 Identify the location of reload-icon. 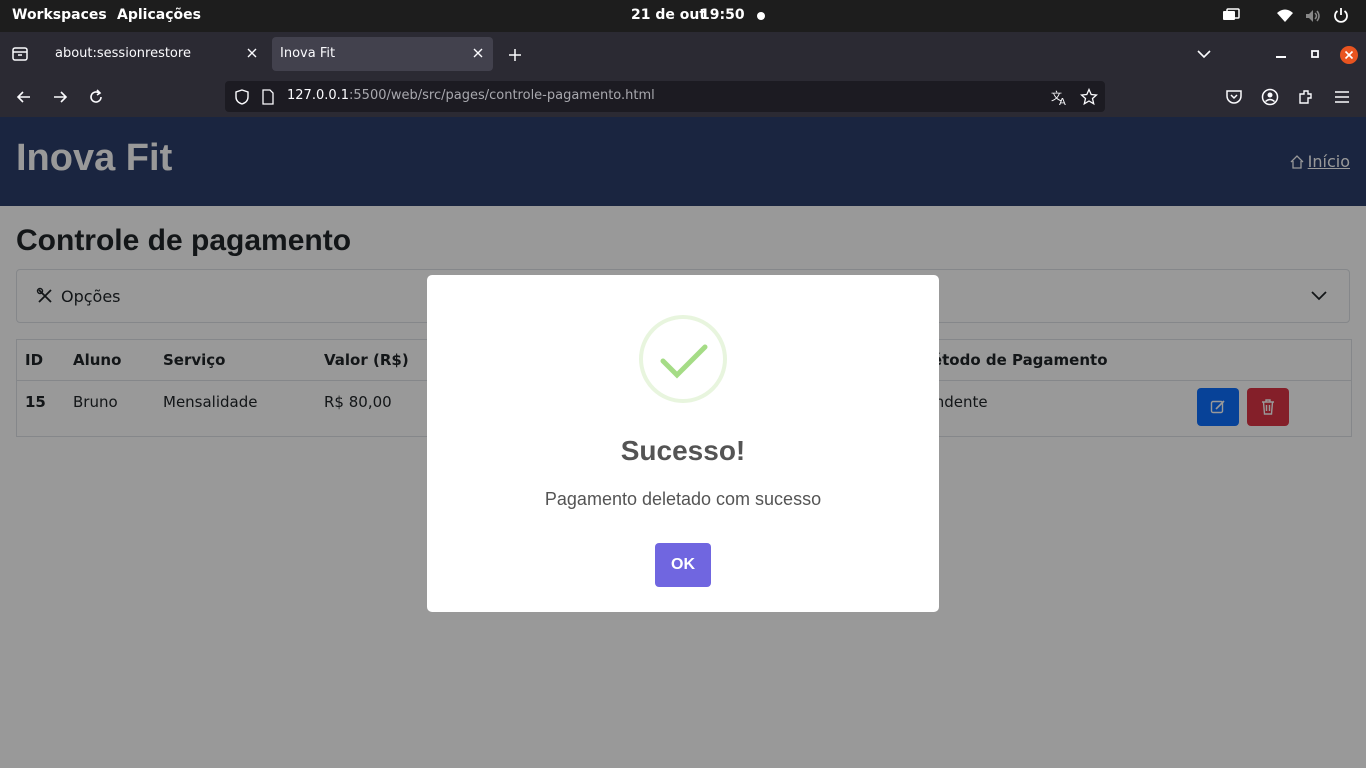
(96, 97).